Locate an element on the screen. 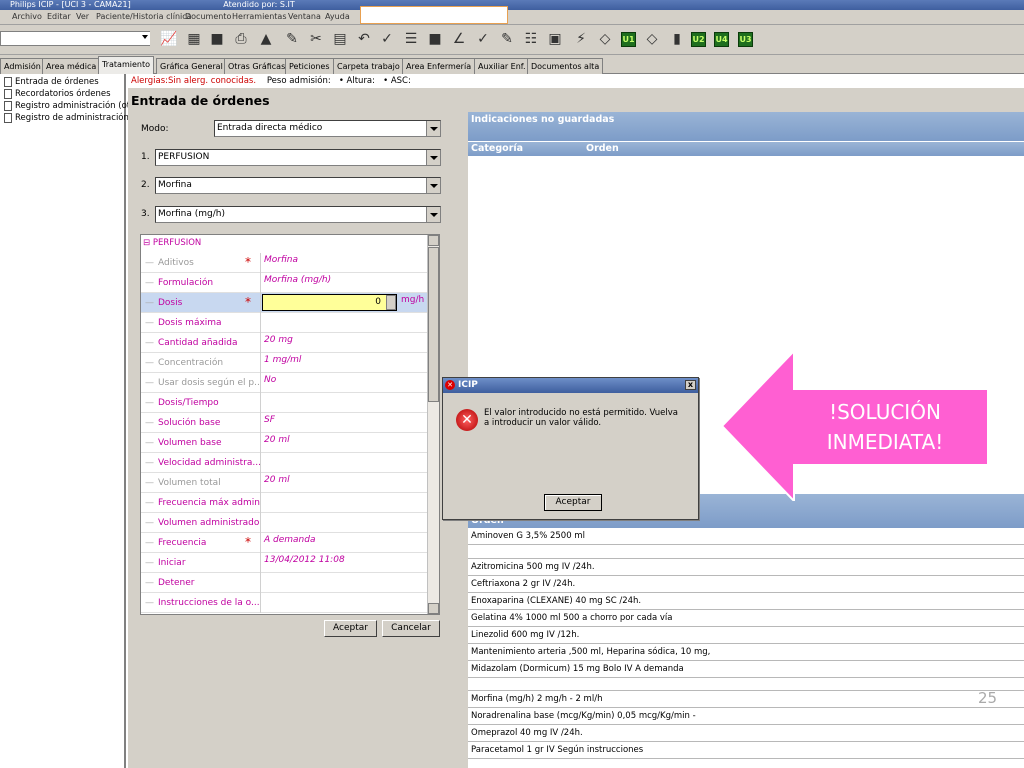 This screenshot has width=1024, height=768. list-item: Enoxaparina (CLEXANE) 40 mg SC /24h. is located at coordinates (746, 601).